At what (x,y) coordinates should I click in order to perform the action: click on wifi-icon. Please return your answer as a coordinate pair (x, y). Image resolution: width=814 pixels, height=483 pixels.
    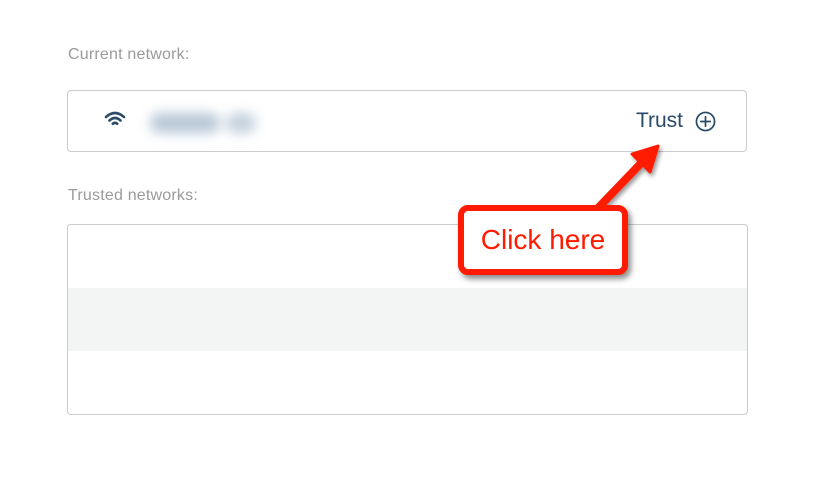
    Looking at the image, I should click on (115, 118).